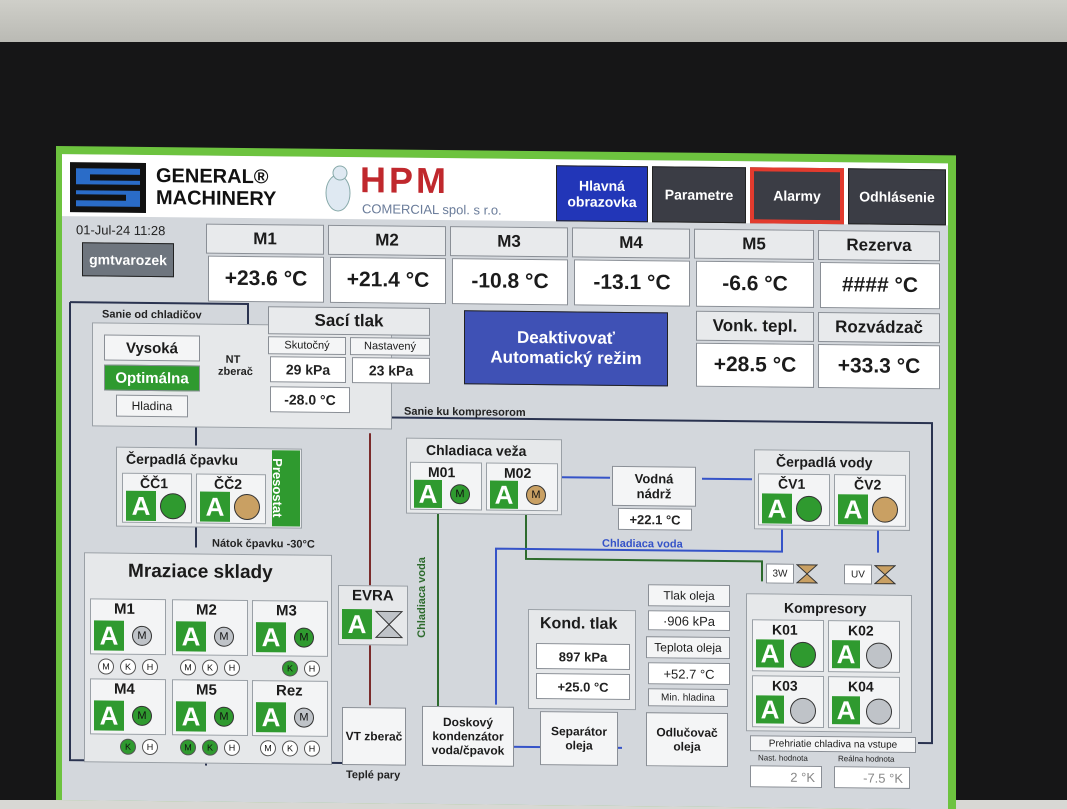  What do you see at coordinates (215, 506) in the screenshot?
I see `ammonia-pump-2-auto: A` at bounding box center [215, 506].